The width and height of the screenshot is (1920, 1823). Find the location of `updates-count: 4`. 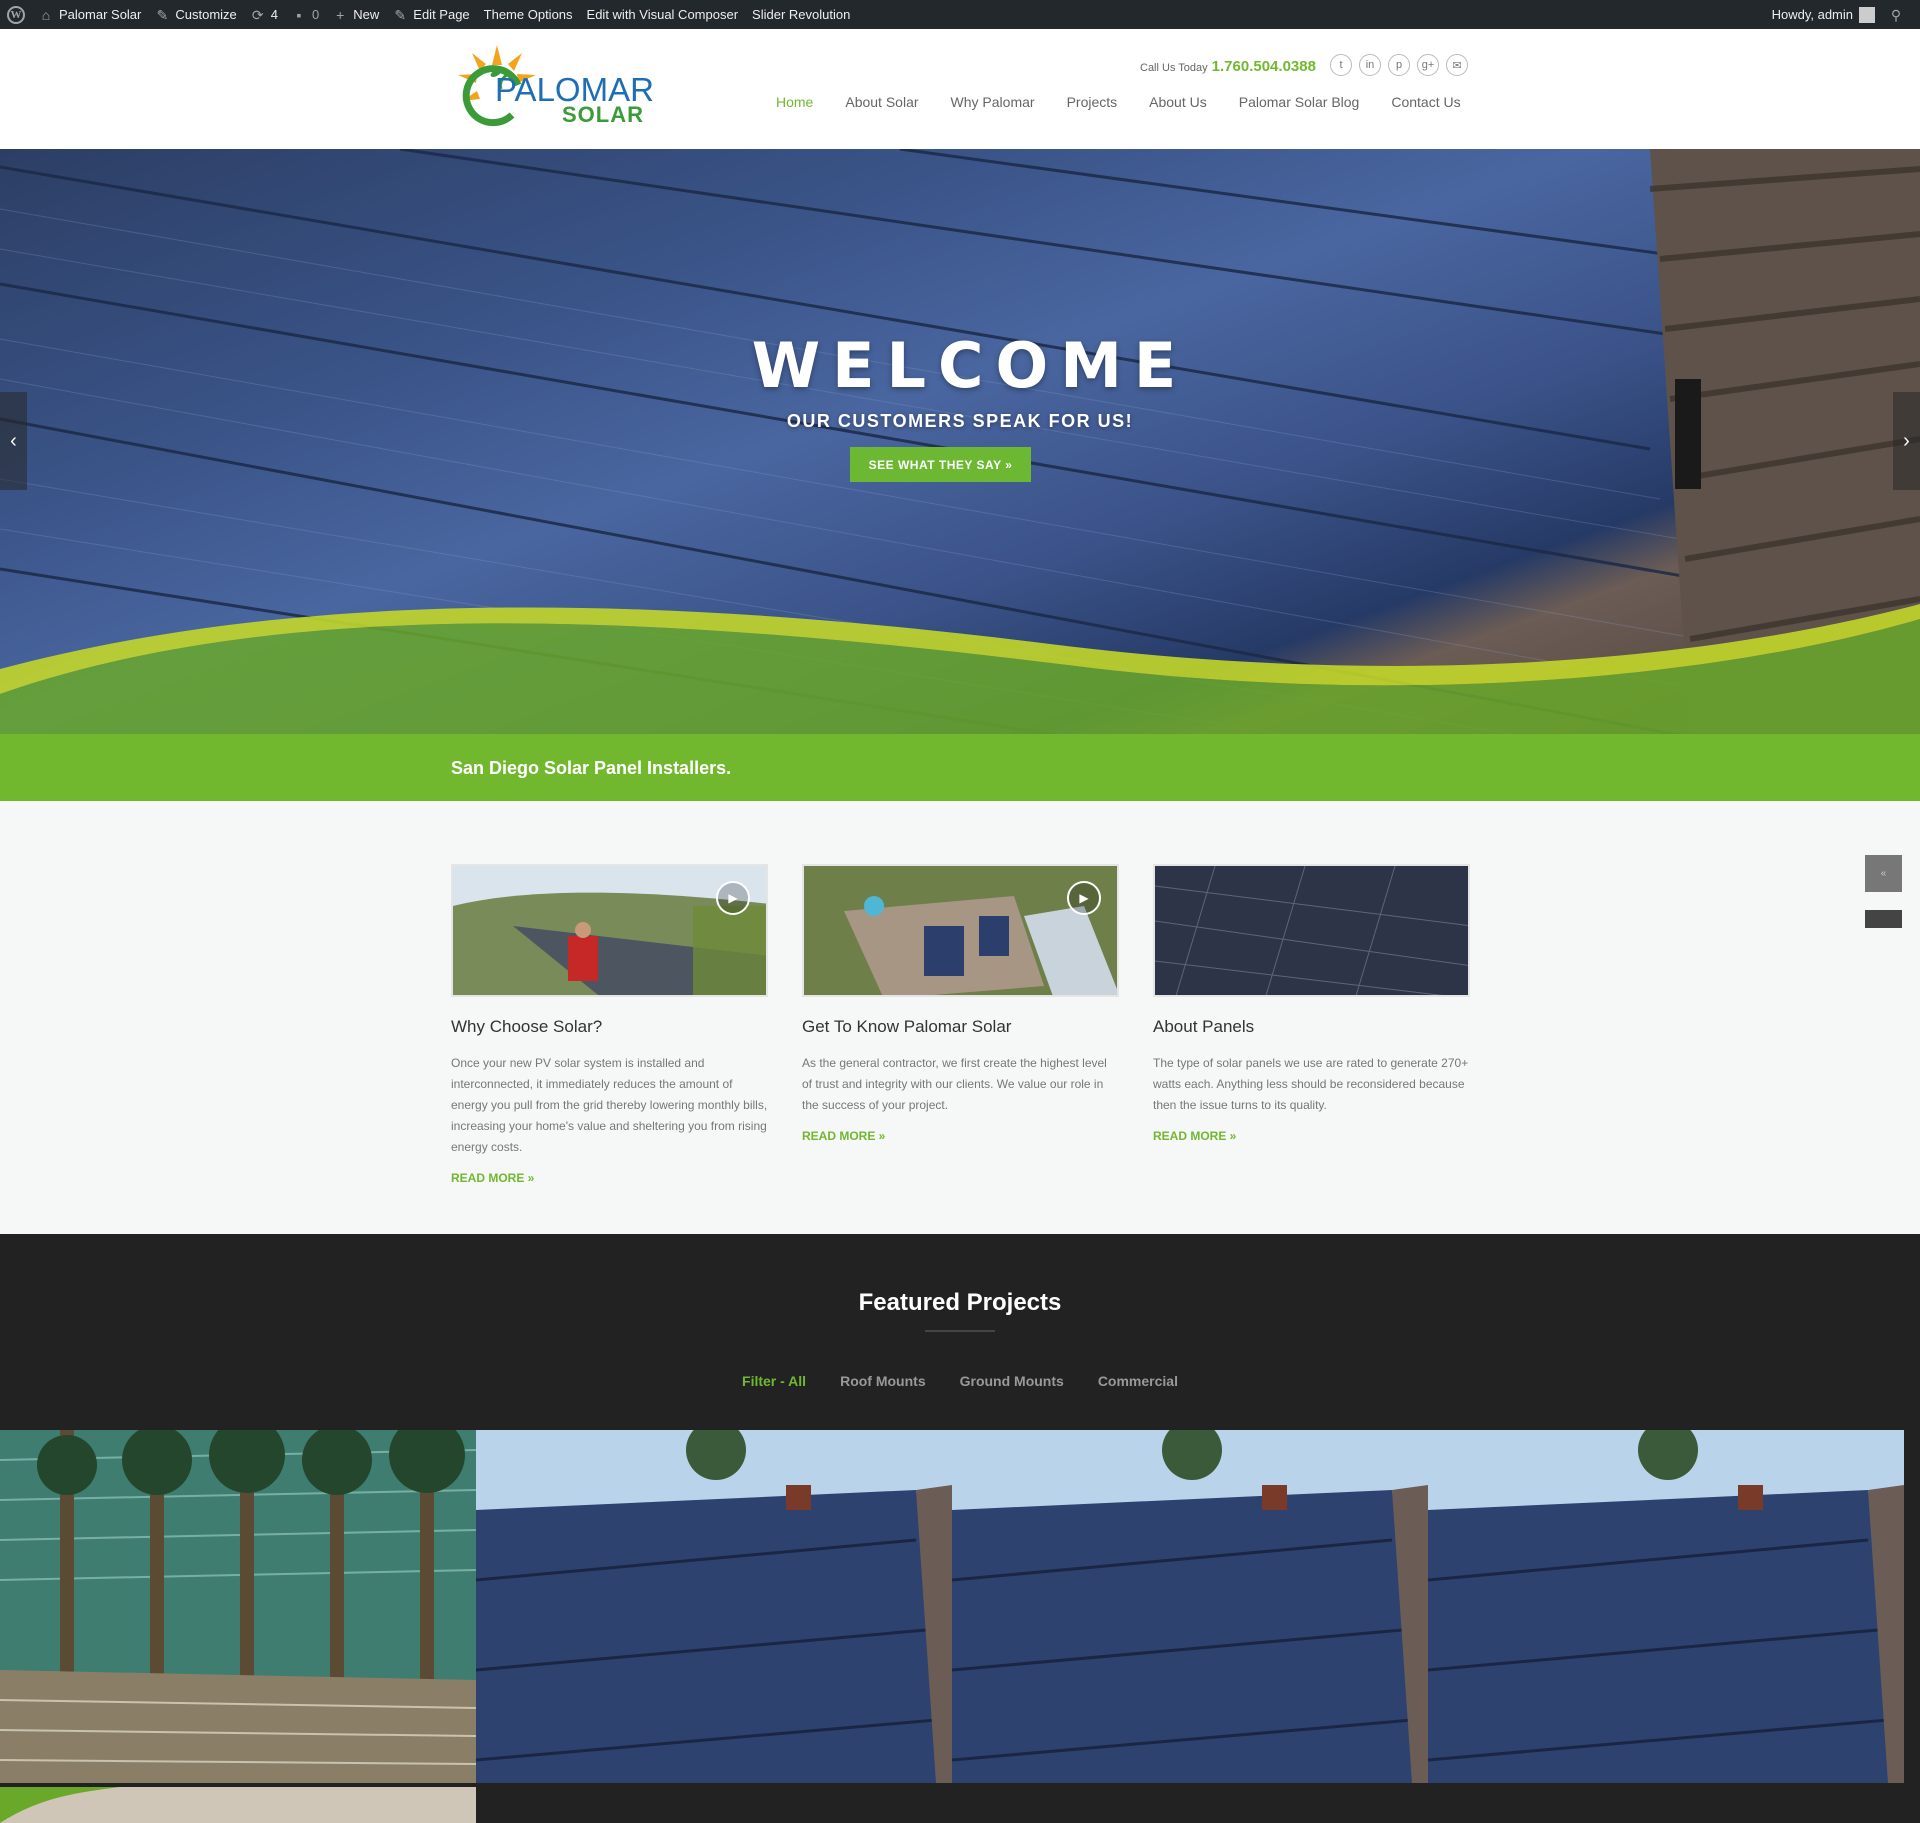

updates-count: 4 is located at coordinates (274, 14).